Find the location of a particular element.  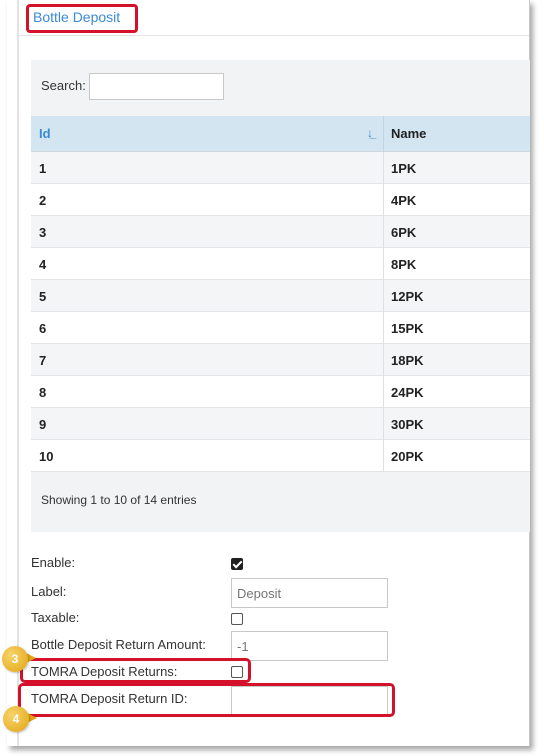

column-header-id: Id is located at coordinates (45, 133).